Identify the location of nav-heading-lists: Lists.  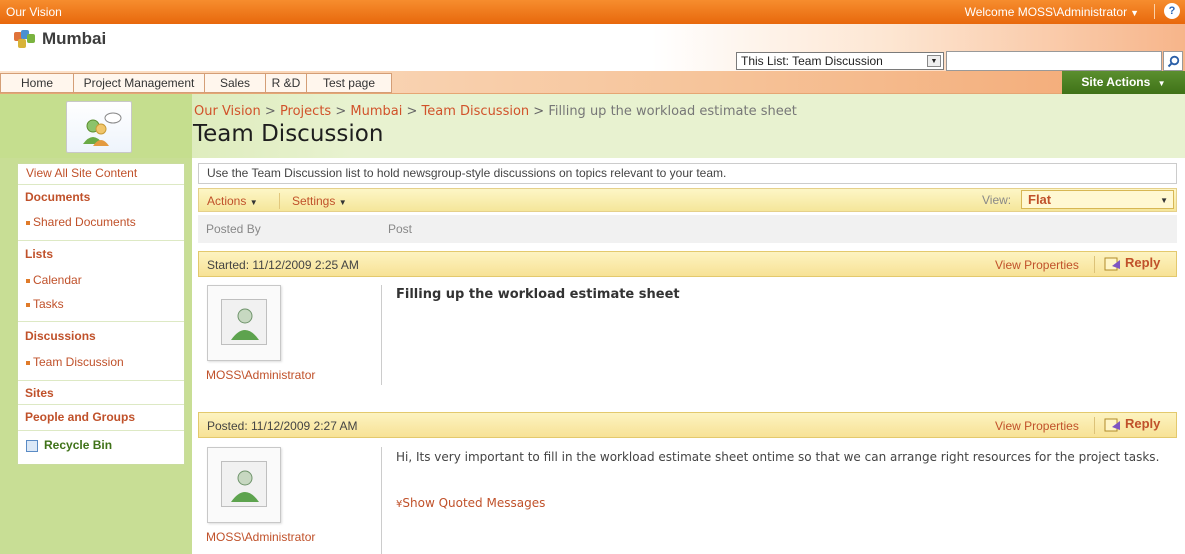
(101, 254).